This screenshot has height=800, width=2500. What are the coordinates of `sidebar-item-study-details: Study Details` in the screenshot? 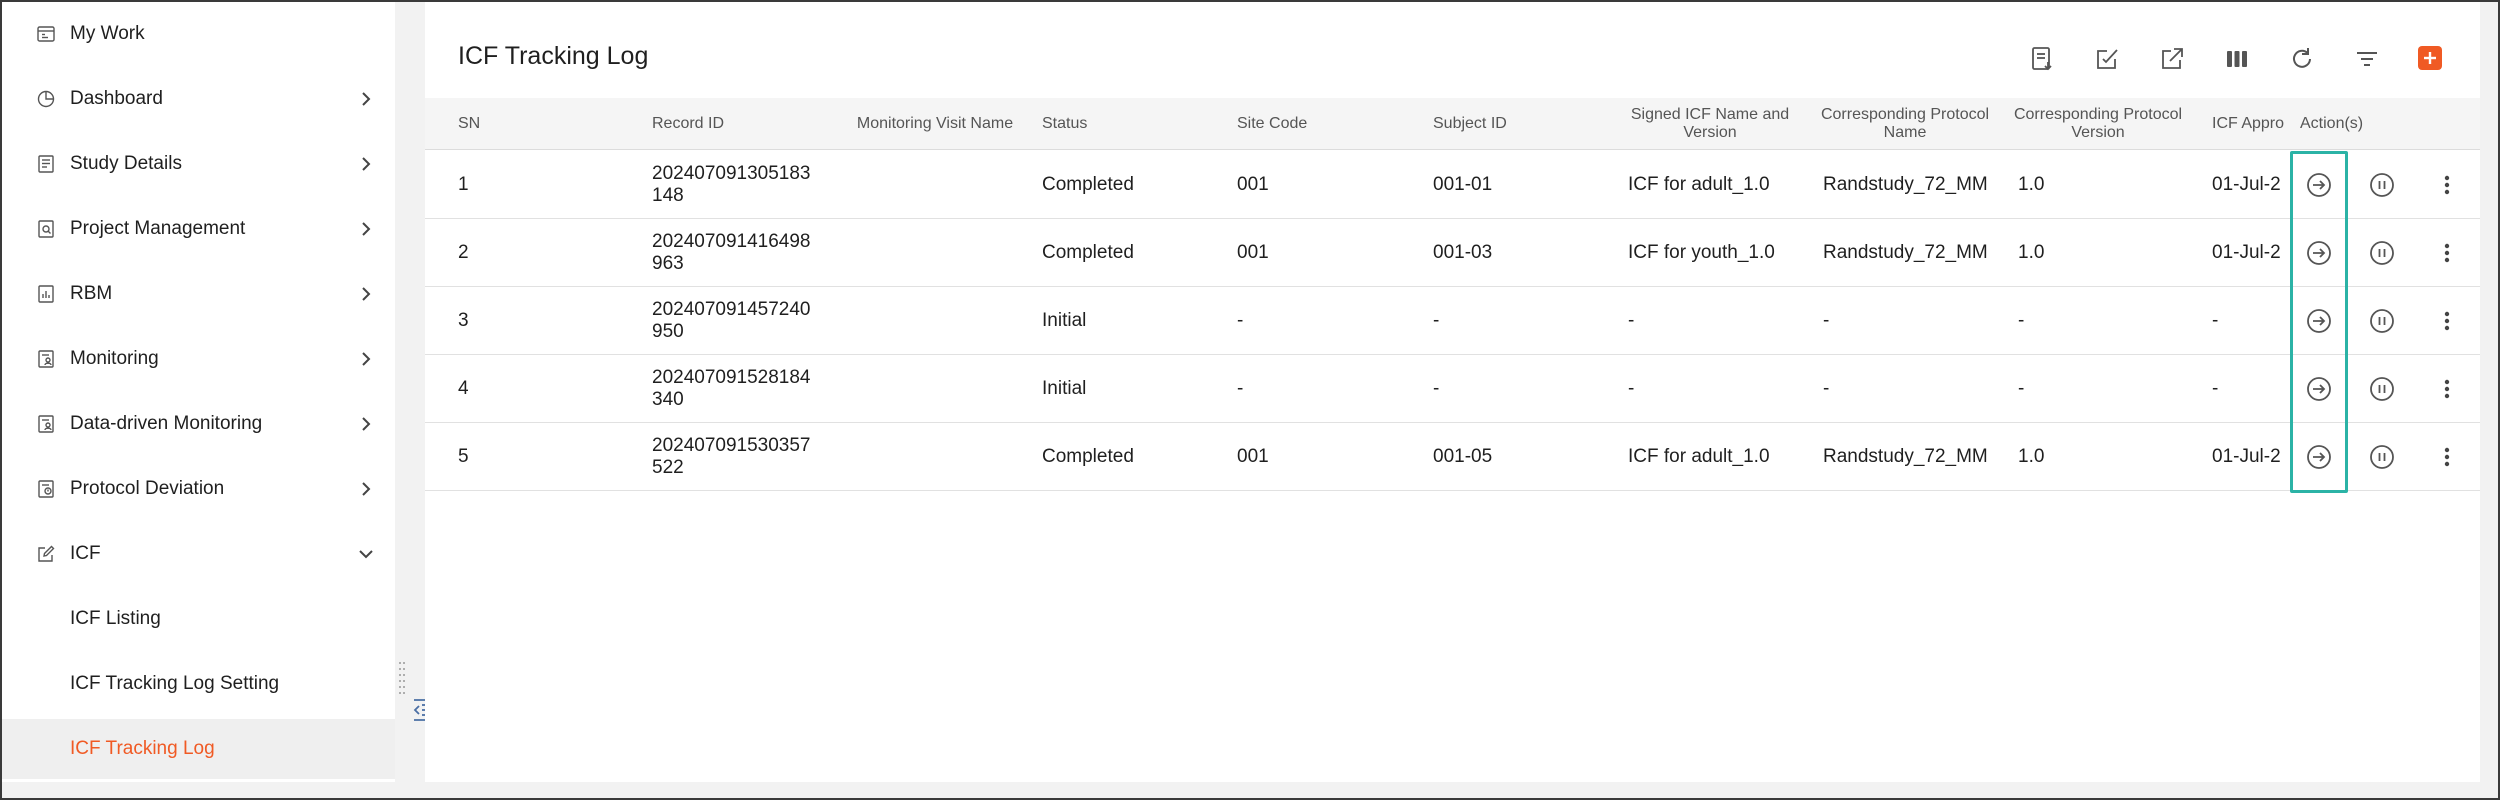 It's located at (198, 164).